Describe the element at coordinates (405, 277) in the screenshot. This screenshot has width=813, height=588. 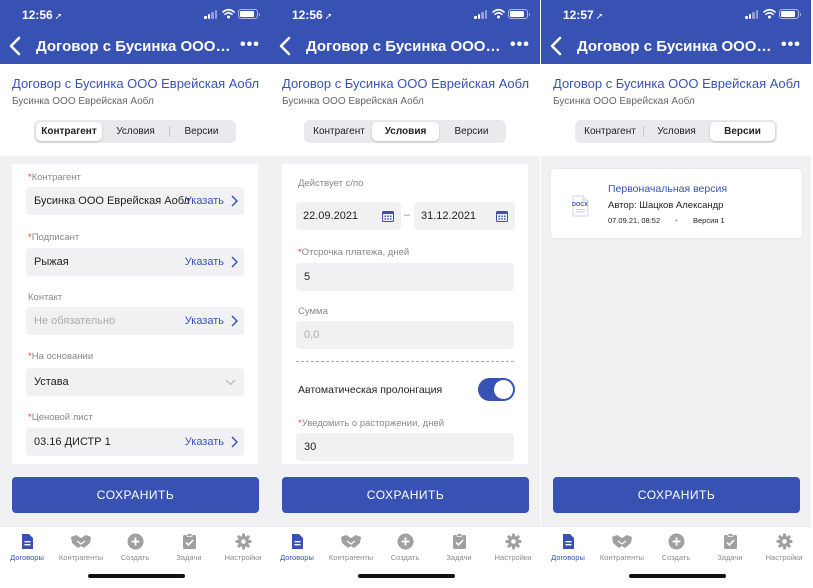
I see `payment-delay-input: 5` at that location.